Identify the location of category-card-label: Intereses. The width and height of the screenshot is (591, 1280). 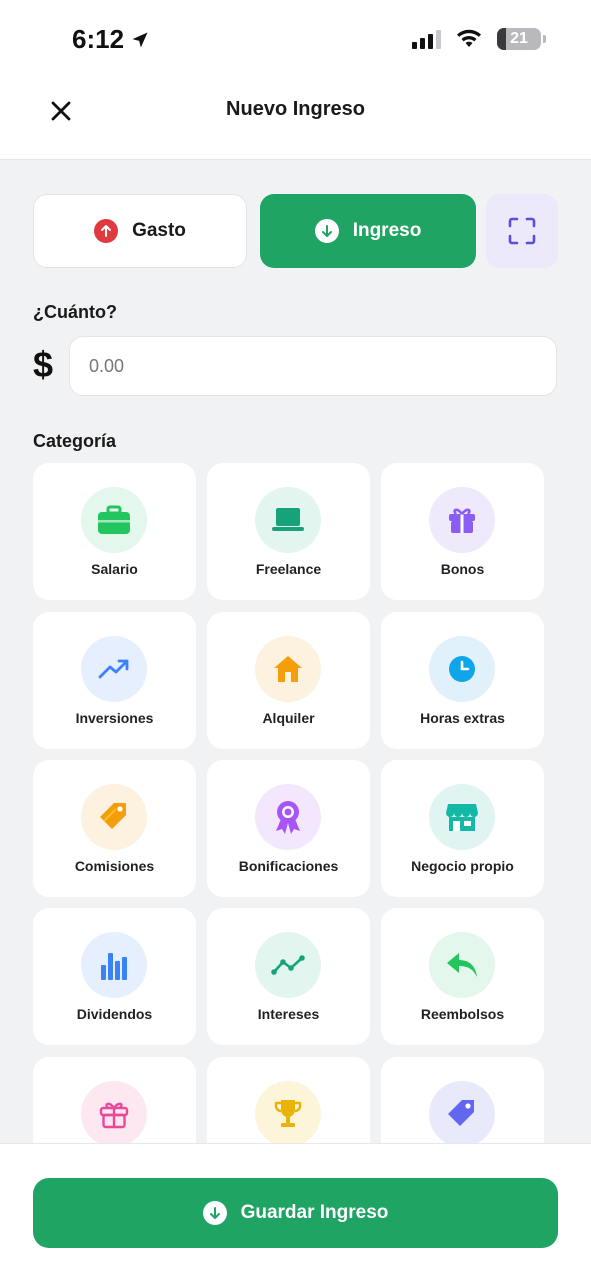
(288, 1014).